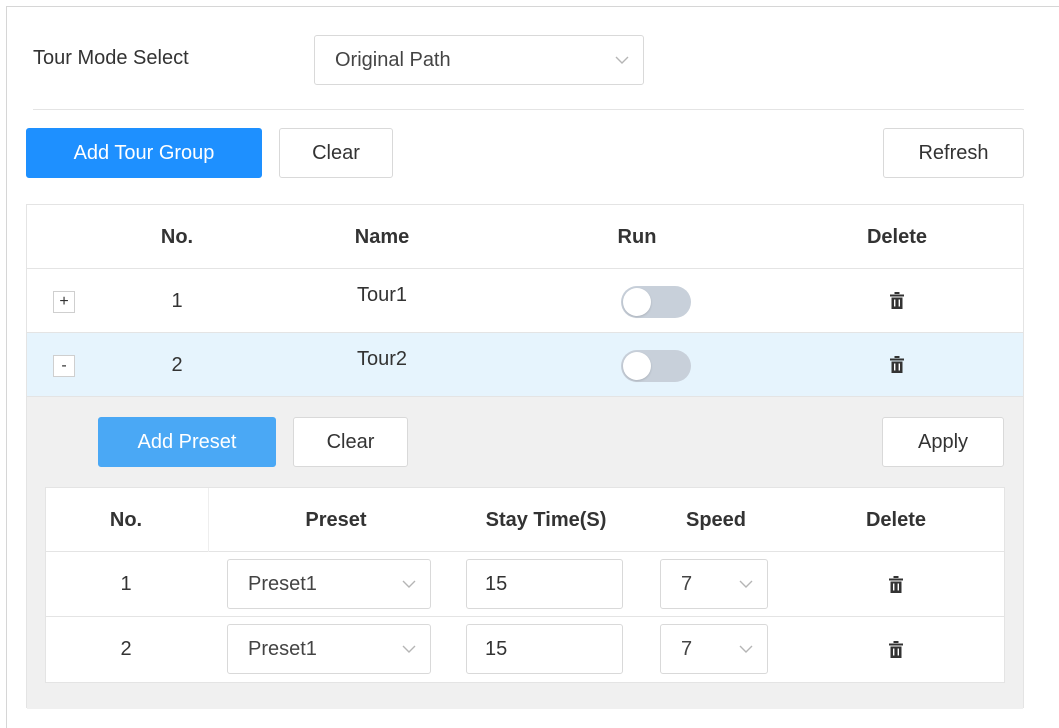  What do you see at coordinates (64, 366) in the screenshot?
I see `collapse-row-button: -` at bounding box center [64, 366].